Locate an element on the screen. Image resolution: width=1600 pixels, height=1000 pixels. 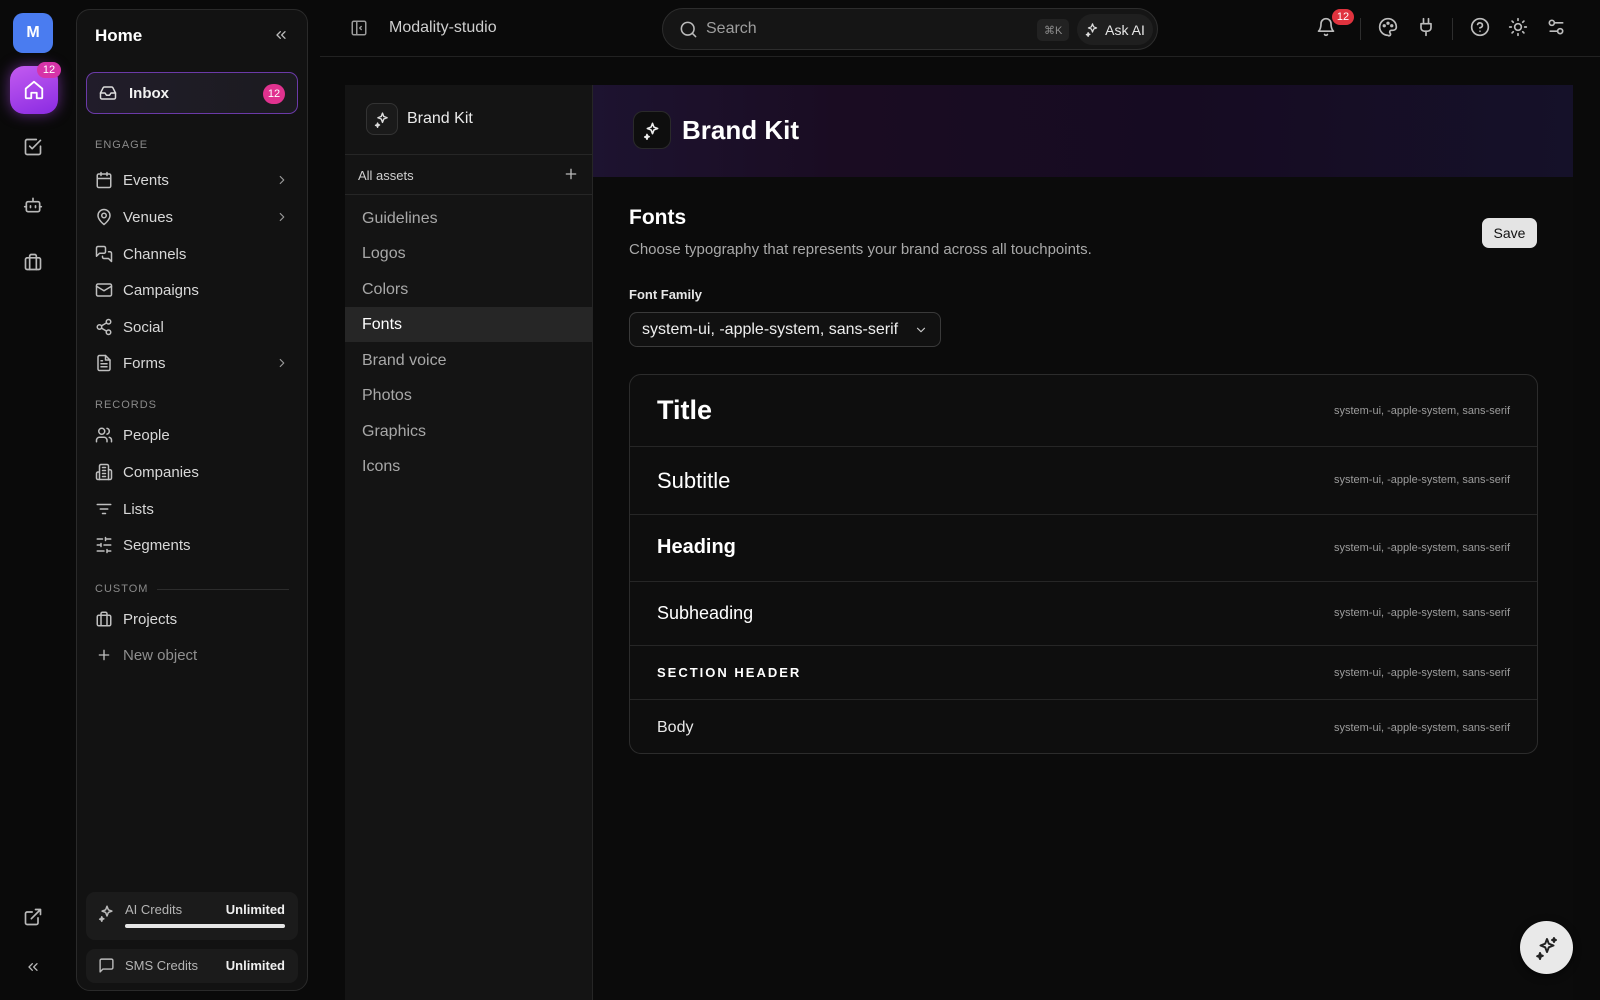
asset-item-photos: Photos is located at coordinates (469, 395).